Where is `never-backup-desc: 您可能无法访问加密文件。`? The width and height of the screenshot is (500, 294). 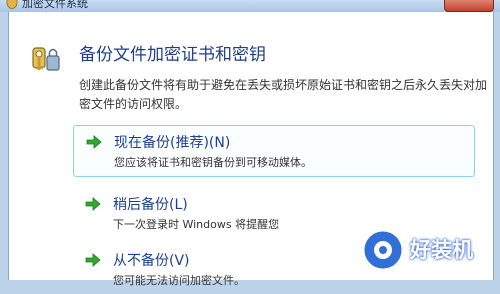
never-backup-desc: 您可能无法访问加密文件。 is located at coordinates (179, 280).